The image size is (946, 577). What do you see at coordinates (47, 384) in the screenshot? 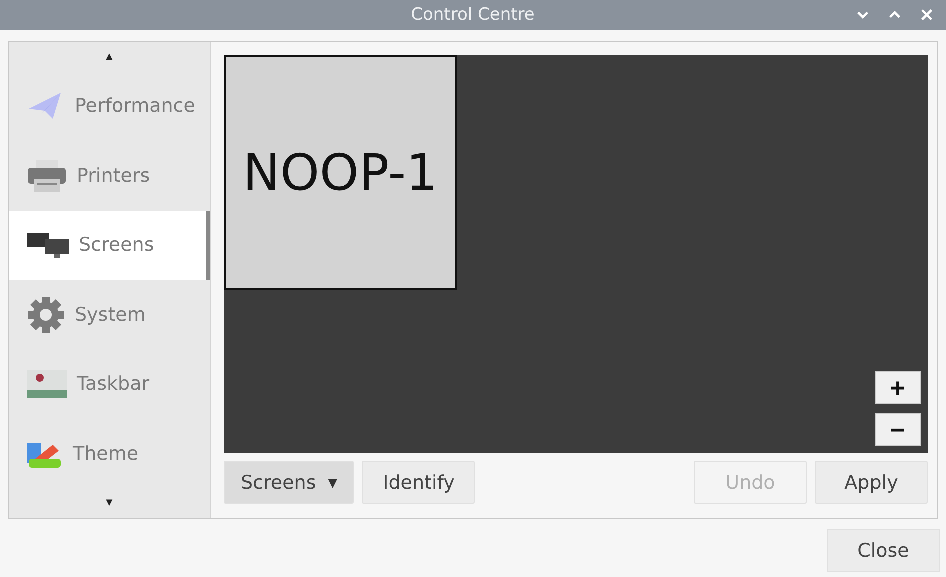
I see `taskbar-icon` at bounding box center [47, 384].